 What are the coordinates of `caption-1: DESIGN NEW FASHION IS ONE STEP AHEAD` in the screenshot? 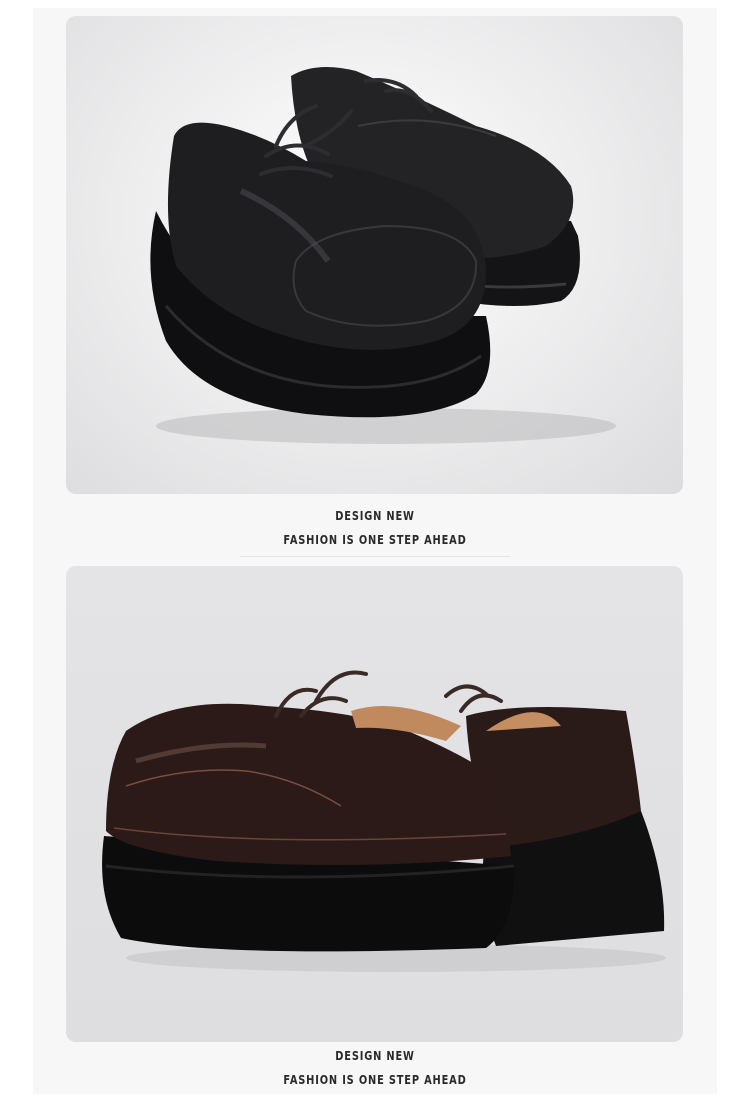 It's located at (375, 528).